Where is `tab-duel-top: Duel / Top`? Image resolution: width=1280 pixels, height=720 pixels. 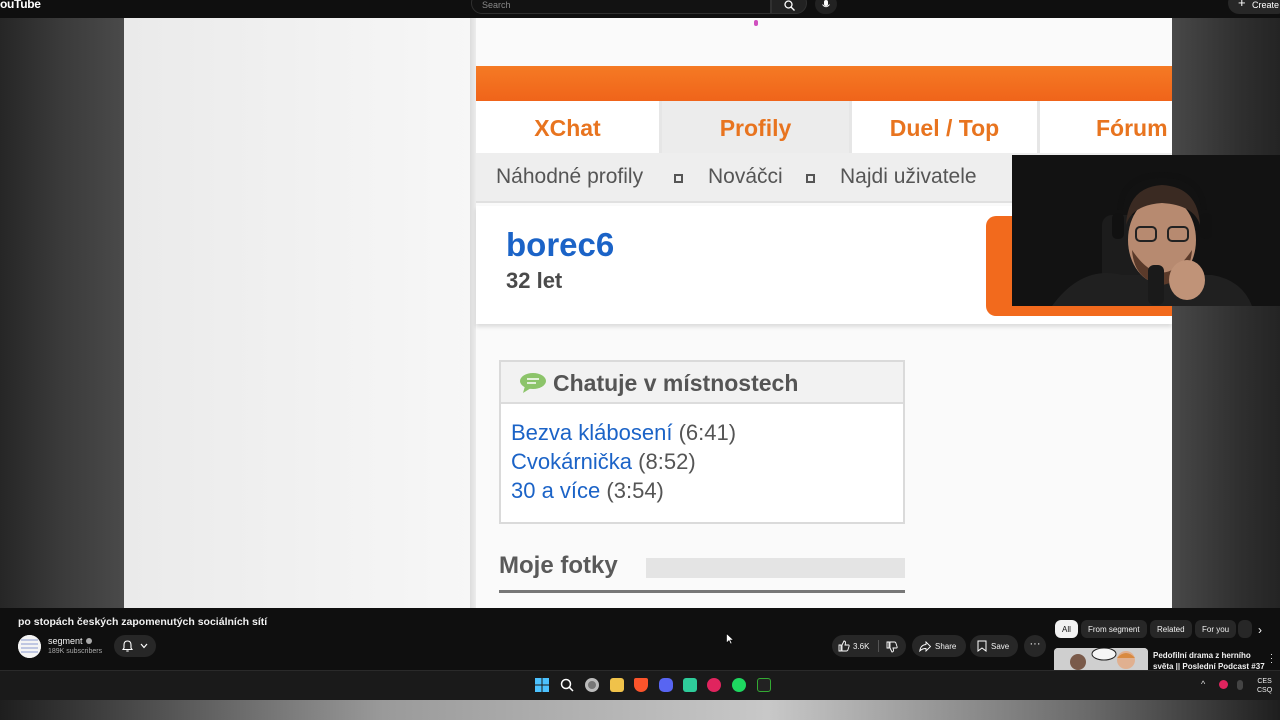 tab-duel-top: Duel / Top is located at coordinates (946, 127).